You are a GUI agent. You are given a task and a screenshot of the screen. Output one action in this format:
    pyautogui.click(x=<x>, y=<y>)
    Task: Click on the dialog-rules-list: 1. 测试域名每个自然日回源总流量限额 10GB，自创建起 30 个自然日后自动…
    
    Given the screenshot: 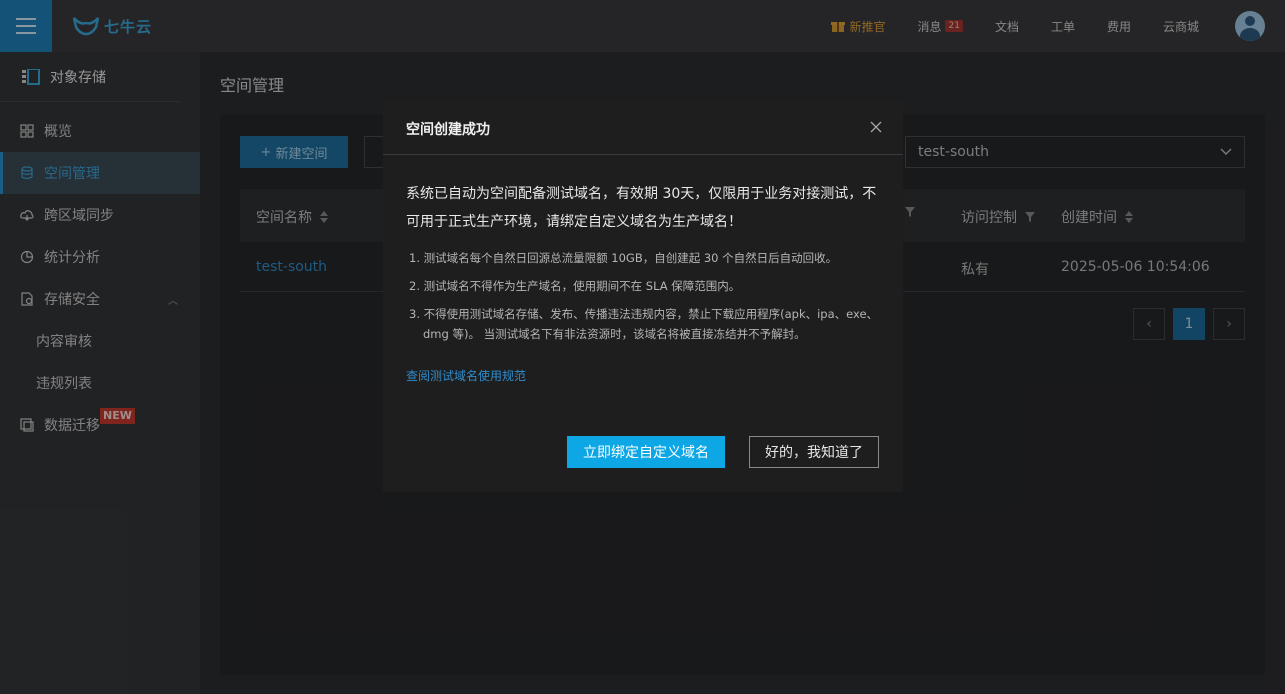 What is the action you would take?
    pyautogui.click(x=644, y=300)
    